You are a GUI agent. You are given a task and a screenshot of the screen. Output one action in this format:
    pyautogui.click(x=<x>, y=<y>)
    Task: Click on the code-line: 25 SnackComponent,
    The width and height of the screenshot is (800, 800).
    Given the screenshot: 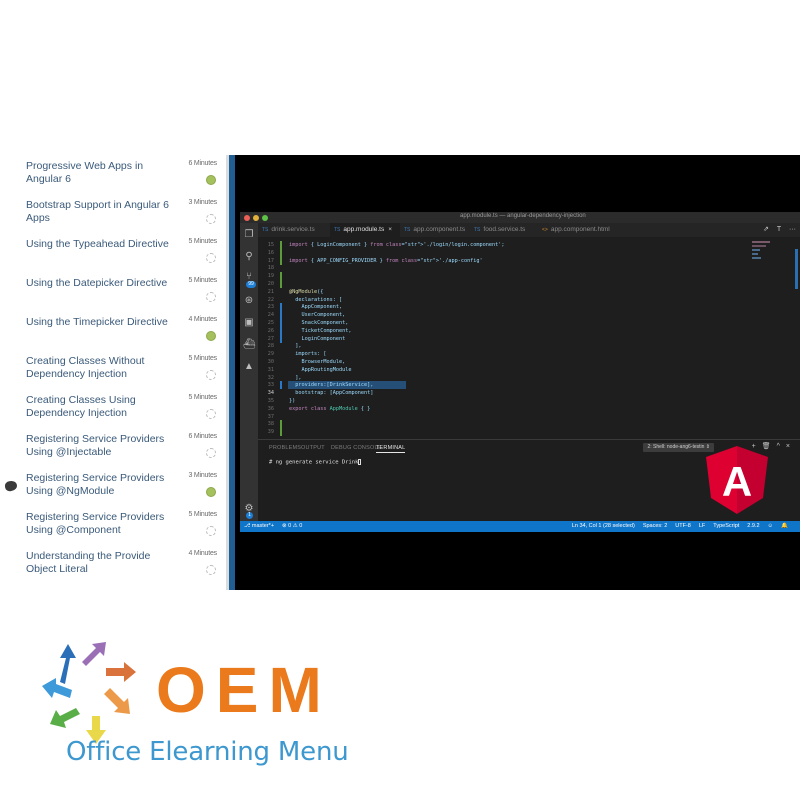 What is the action you would take?
    pyautogui.click(x=529, y=323)
    